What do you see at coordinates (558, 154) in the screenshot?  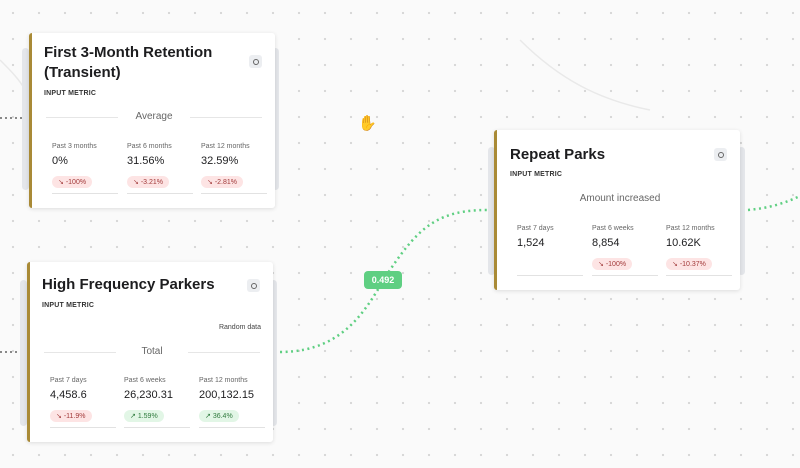 I see `card-title: Repeat Parks` at bounding box center [558, 154].